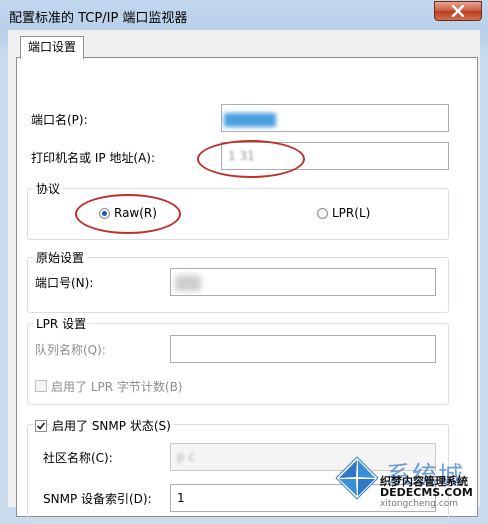 This screenshot has width=488, height=524. Describe the element at coordinates (238, 214) in the screenshot. I see `protocol-group` at that location.